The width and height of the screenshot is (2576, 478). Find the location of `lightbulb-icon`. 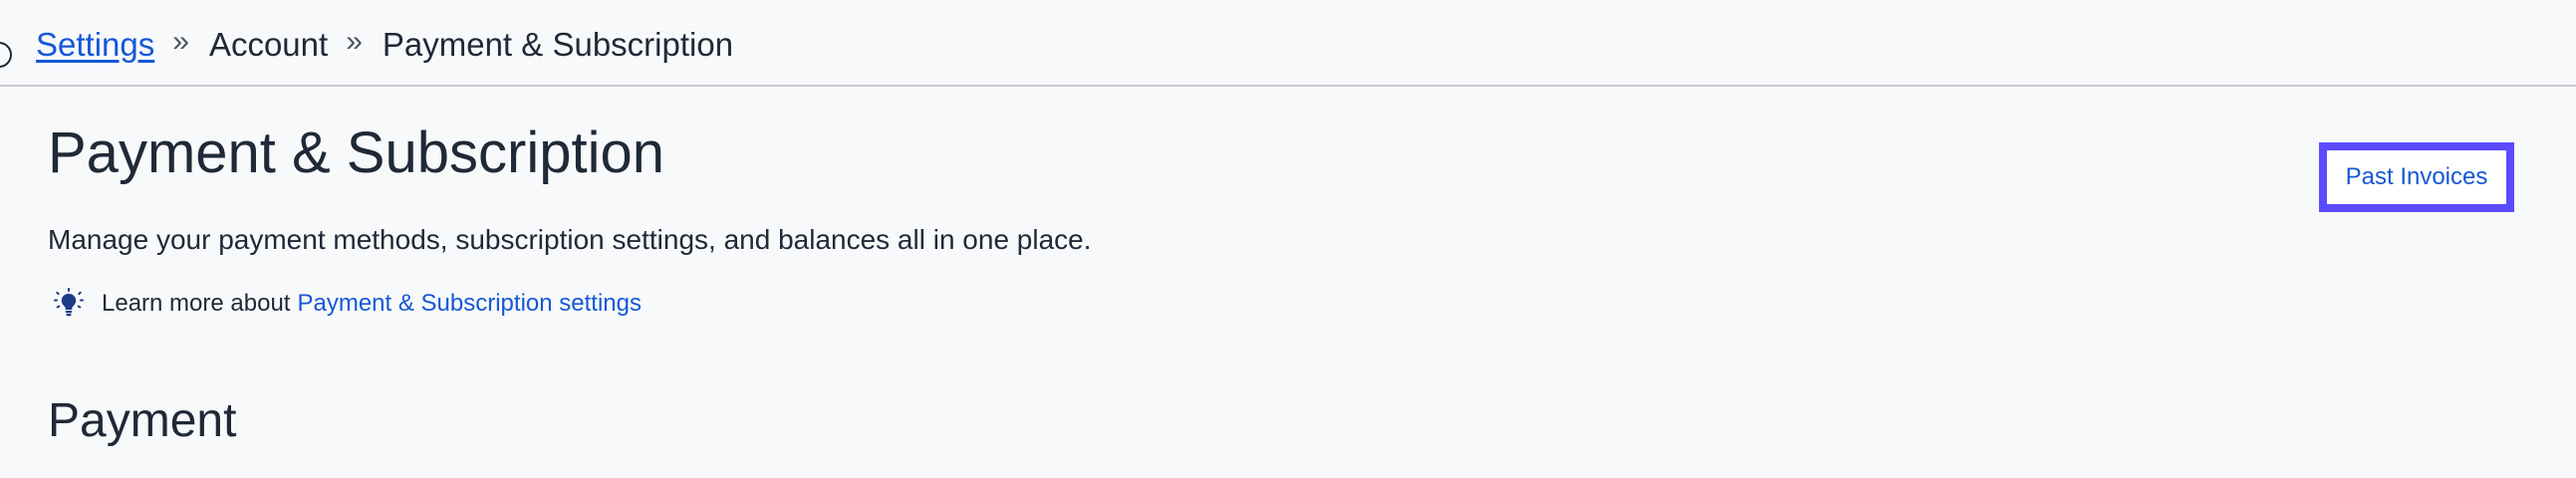

lightbulb-icon is located at coordinates (69, 304).